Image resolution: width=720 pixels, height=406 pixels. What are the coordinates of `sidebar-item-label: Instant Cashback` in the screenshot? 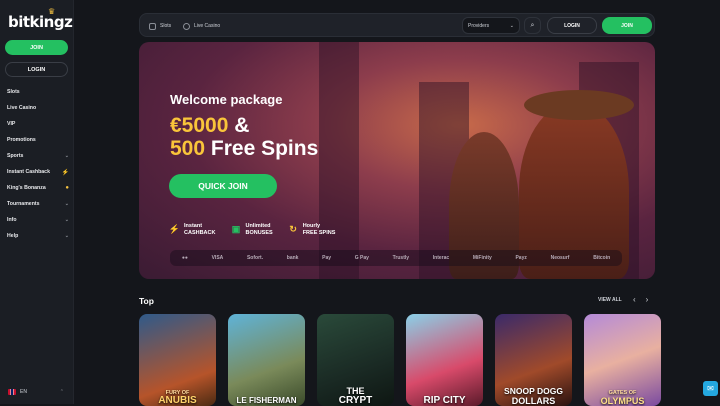 It's located at (28, 172).